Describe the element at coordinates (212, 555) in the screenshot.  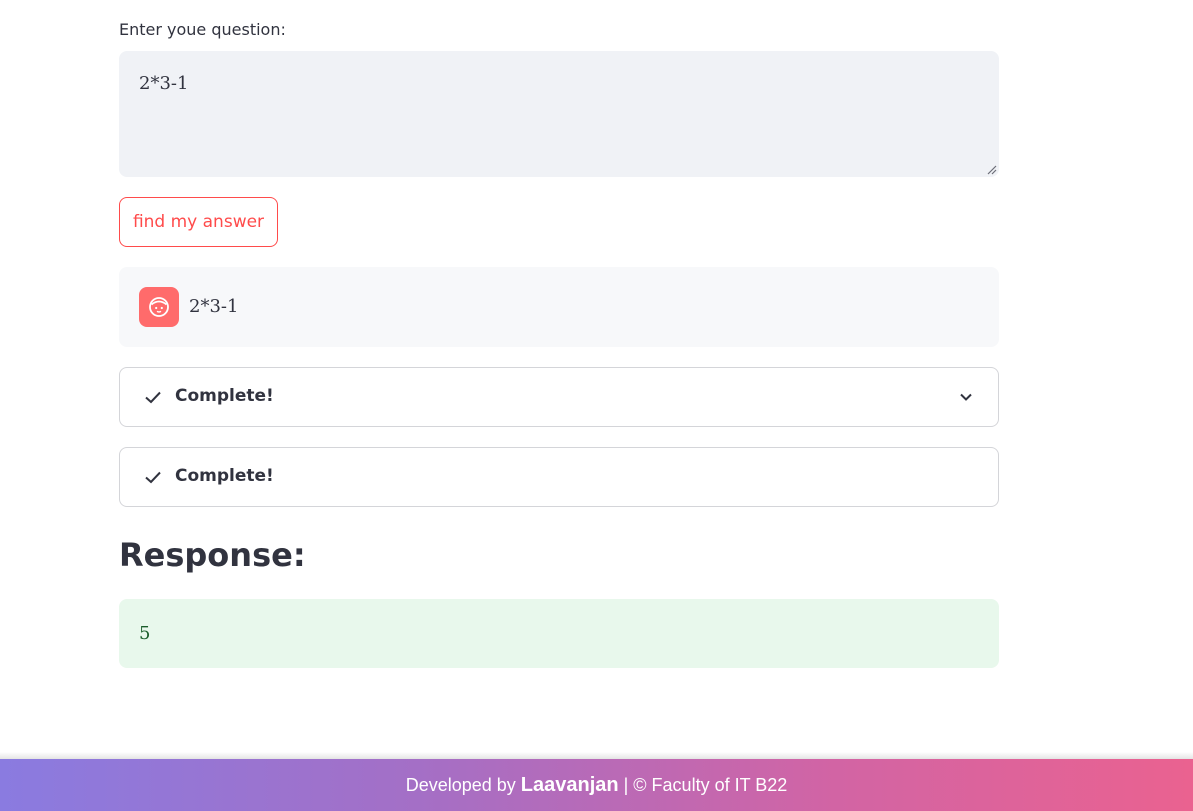
I see `response-heading: Response:` at that location.